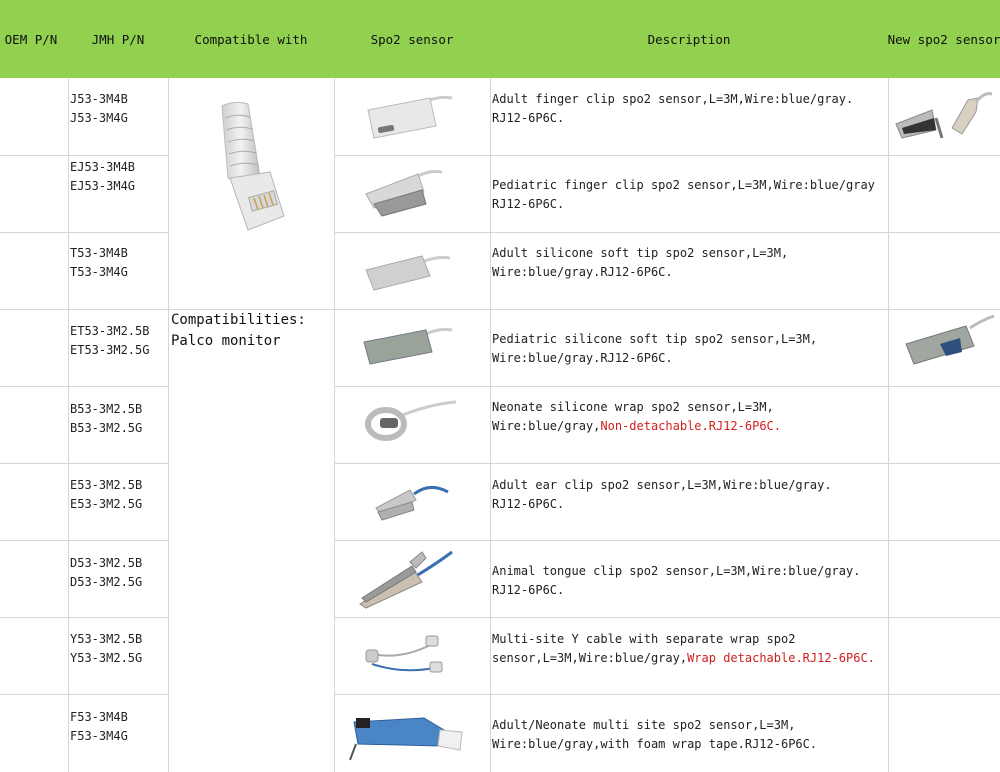  Describe the element at coordinates (406, 739) in the screenshot. I see `multi-site-foam-wrap-sensor-image` at that location.